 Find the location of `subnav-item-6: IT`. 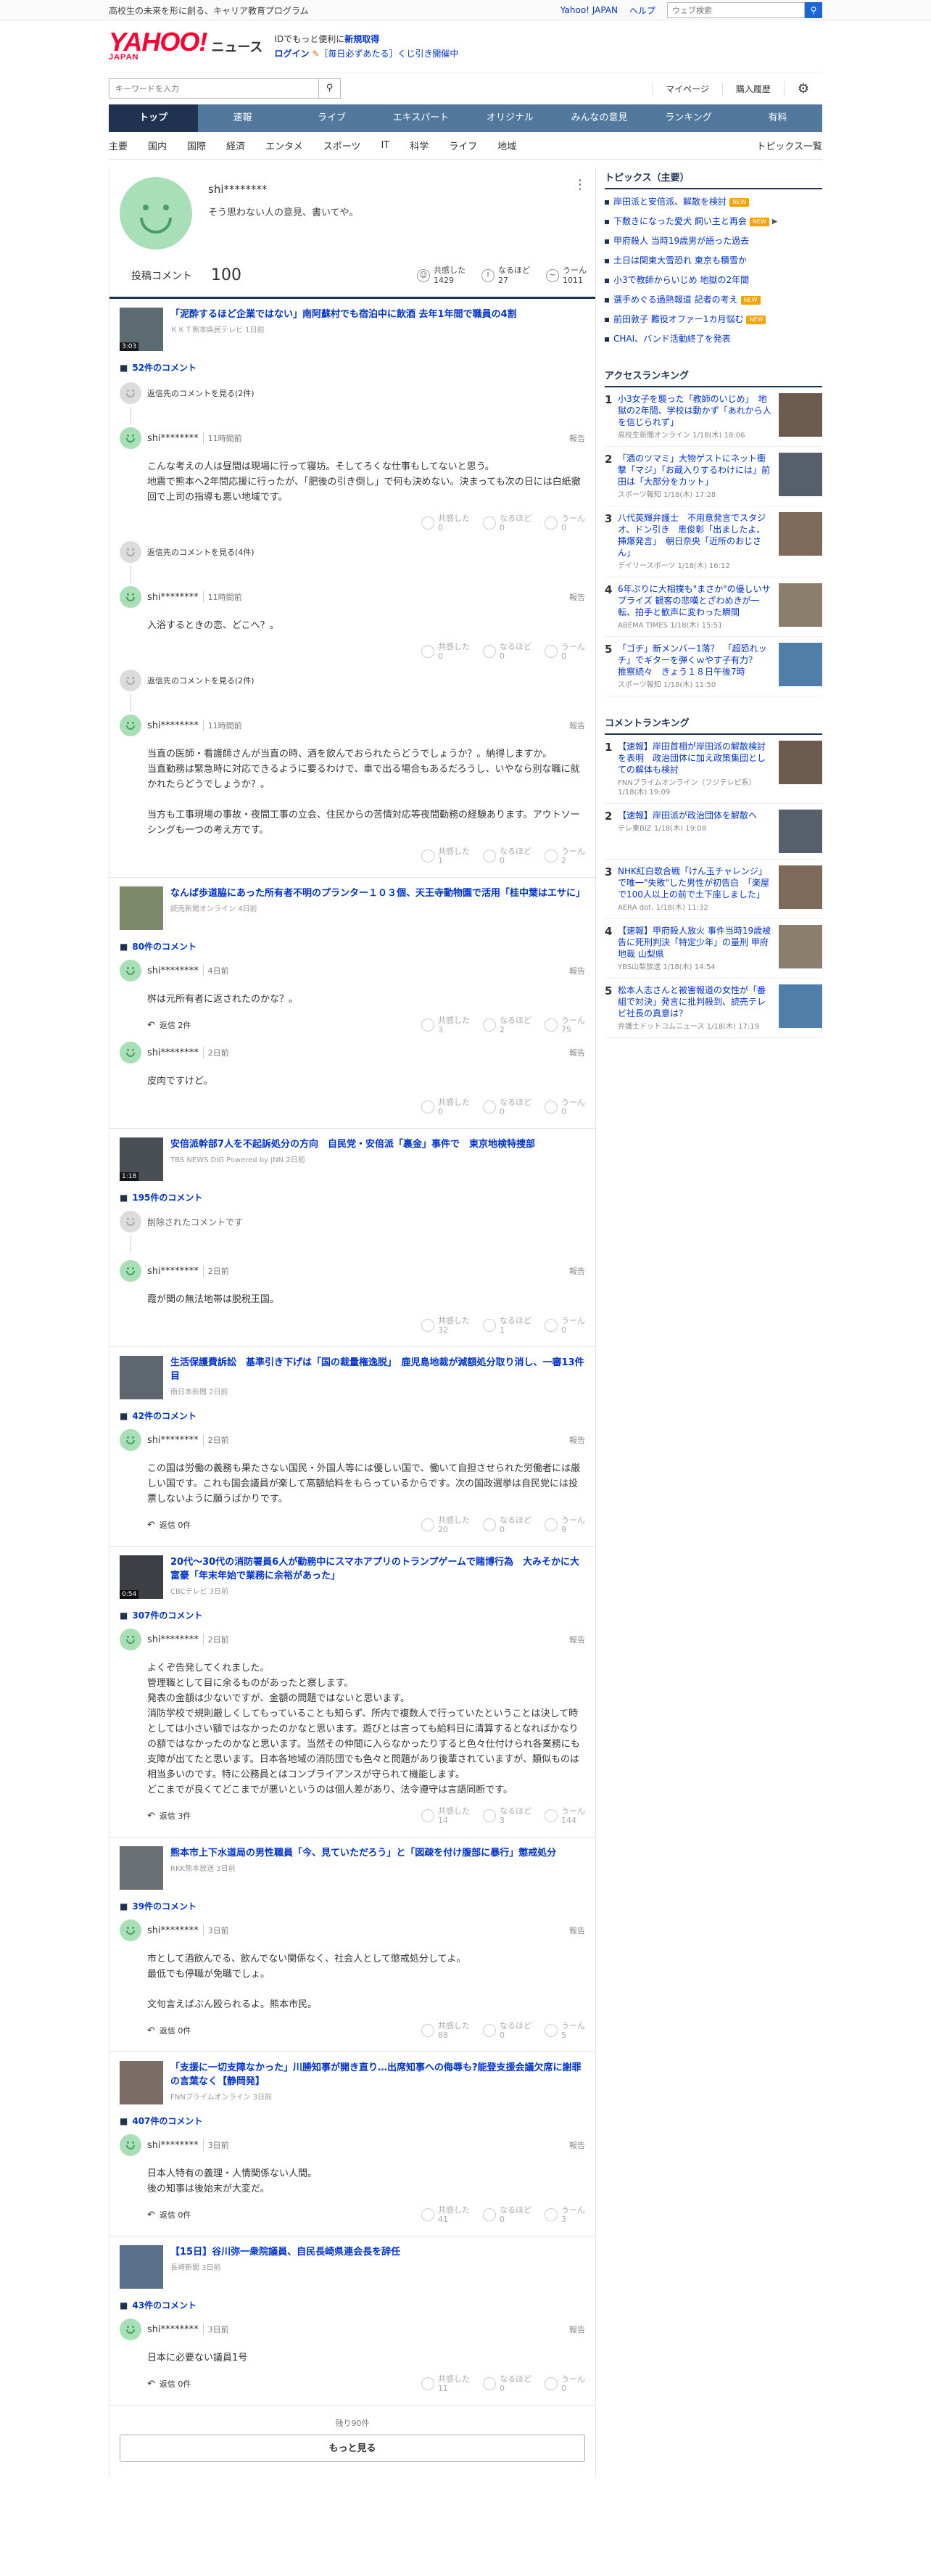

subnav-item-6: IT is located at coordinates (385, 145).